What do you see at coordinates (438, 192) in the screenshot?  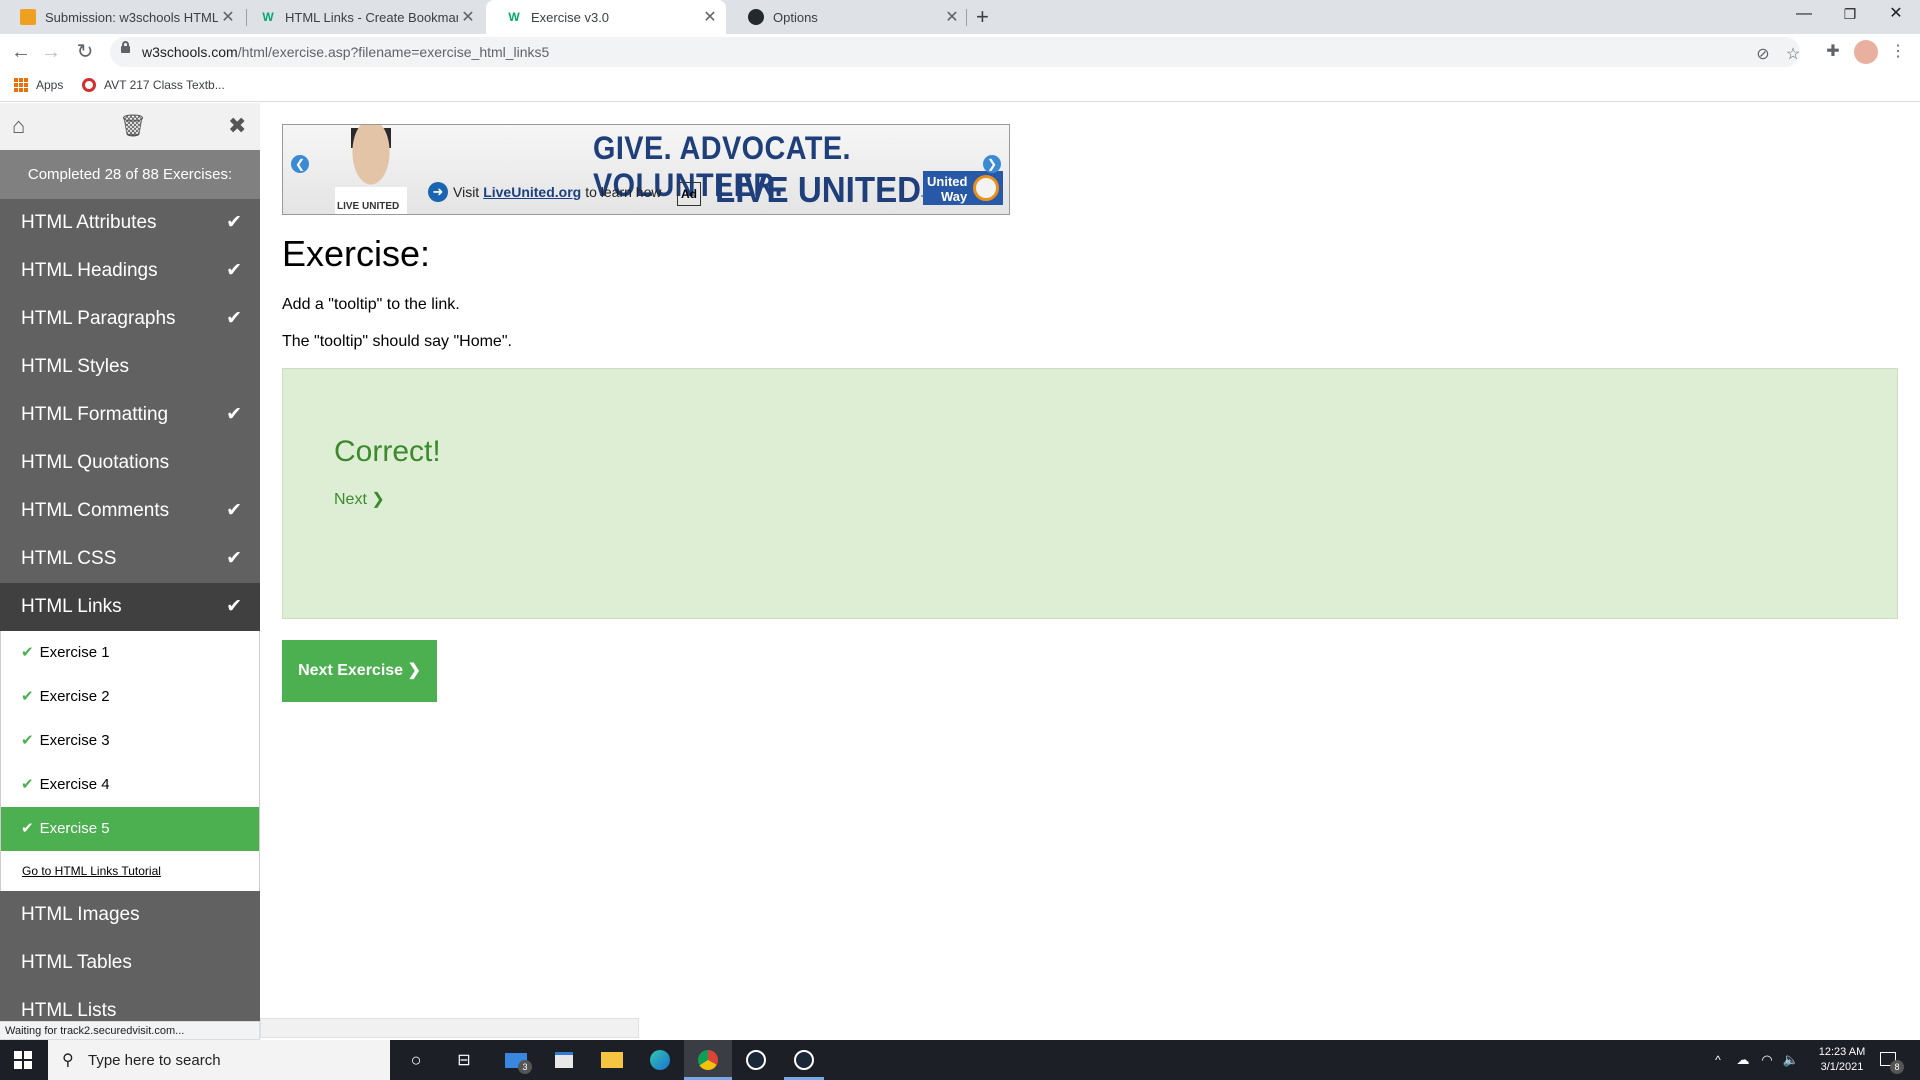 I see `arrow-circle-icon: ➜` at bounding box center [438, 192].